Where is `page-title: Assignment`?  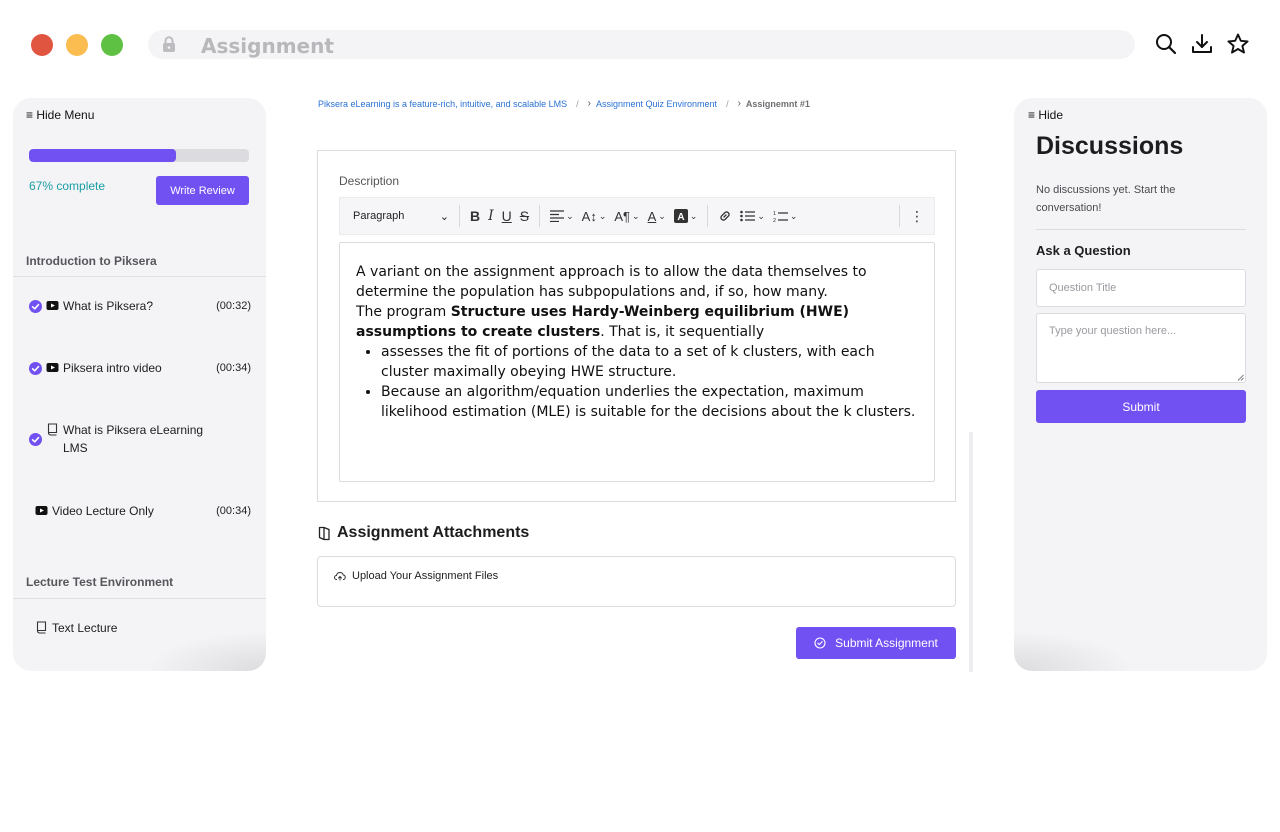
page-title: Assignment is located at coordinates (267, 46).